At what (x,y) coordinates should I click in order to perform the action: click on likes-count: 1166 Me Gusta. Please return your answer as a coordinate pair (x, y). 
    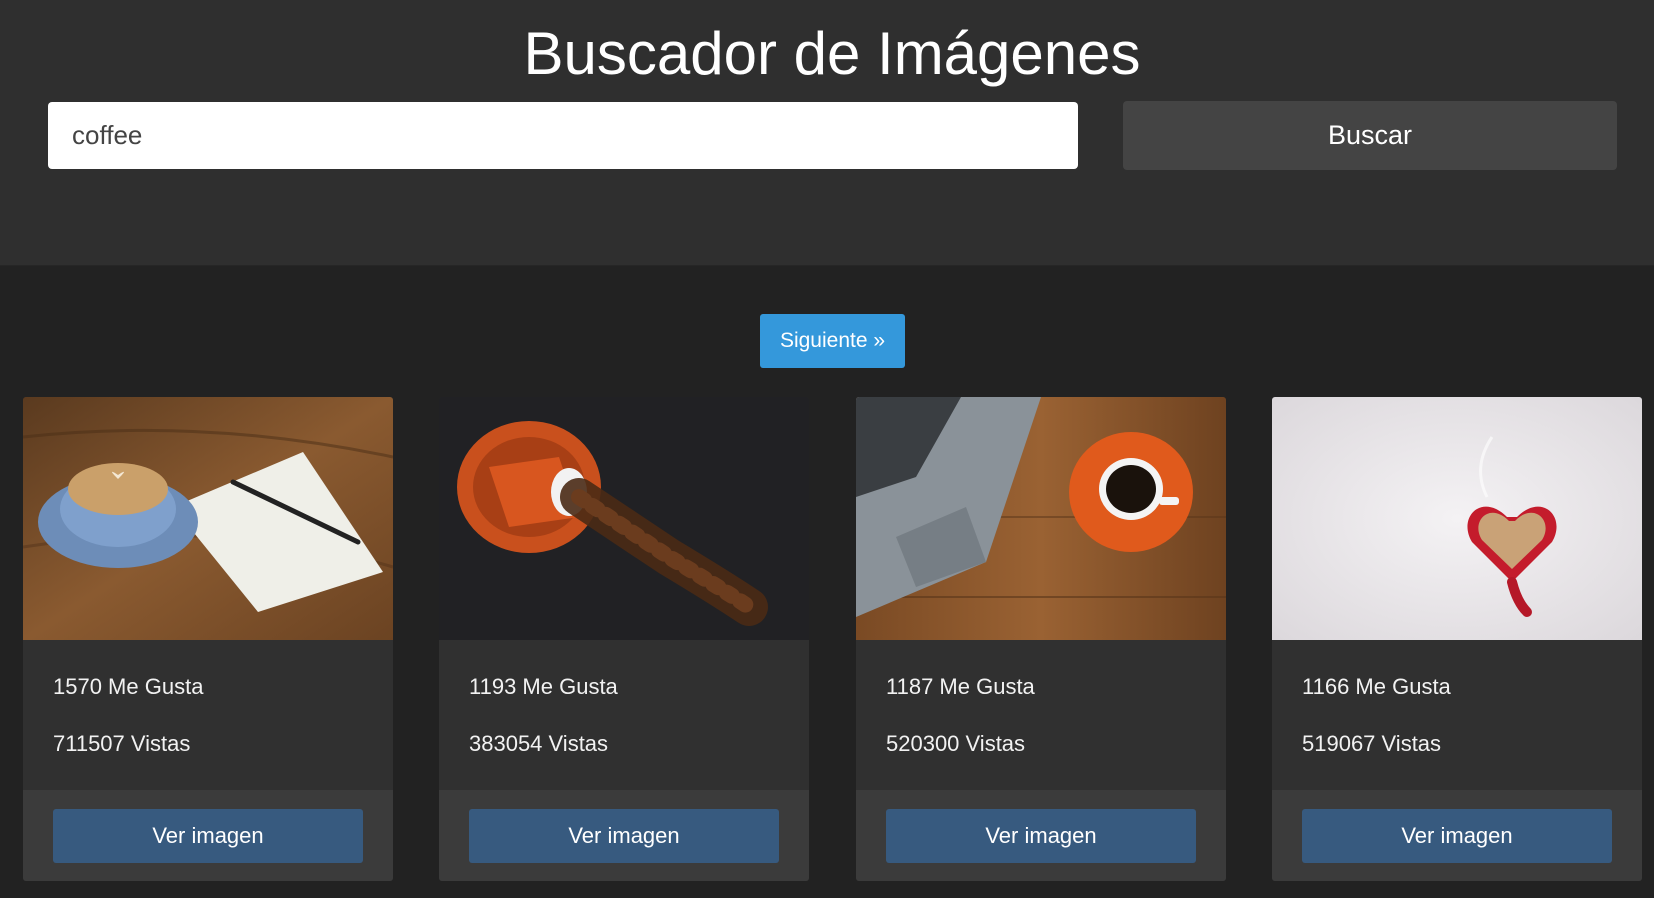
    Looking at the image, I should click on (1376, 686).